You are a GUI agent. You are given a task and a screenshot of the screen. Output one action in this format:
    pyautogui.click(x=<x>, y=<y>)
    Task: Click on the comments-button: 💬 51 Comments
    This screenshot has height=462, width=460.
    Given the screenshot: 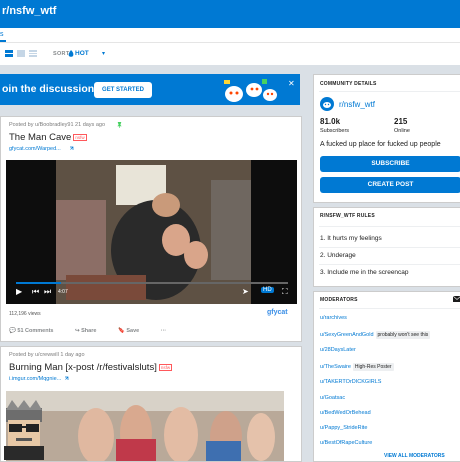 What is the action you would take?
    pyautogui.click(x=36, y=331)
    